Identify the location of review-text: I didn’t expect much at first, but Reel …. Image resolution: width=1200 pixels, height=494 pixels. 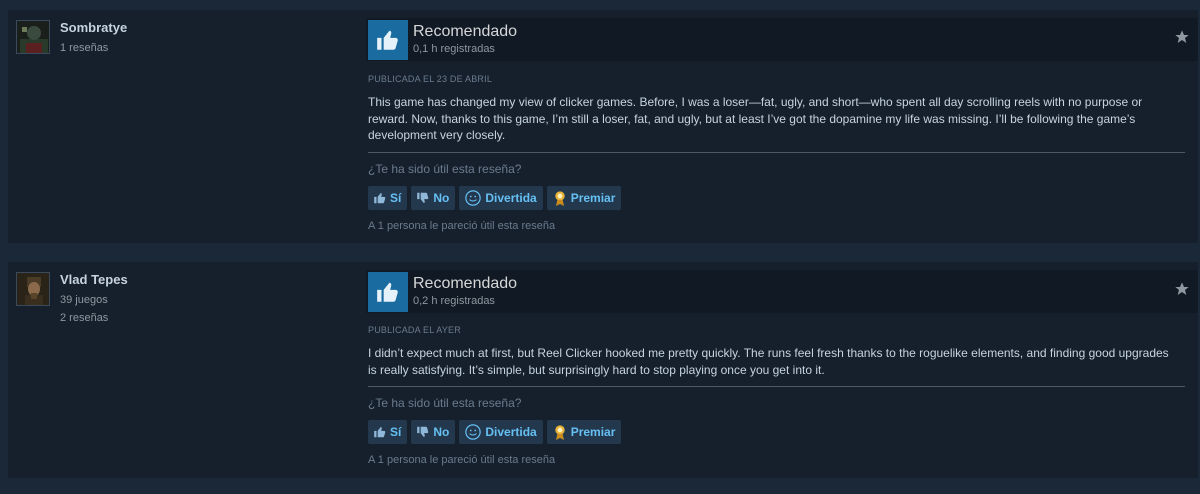
(768, 361).